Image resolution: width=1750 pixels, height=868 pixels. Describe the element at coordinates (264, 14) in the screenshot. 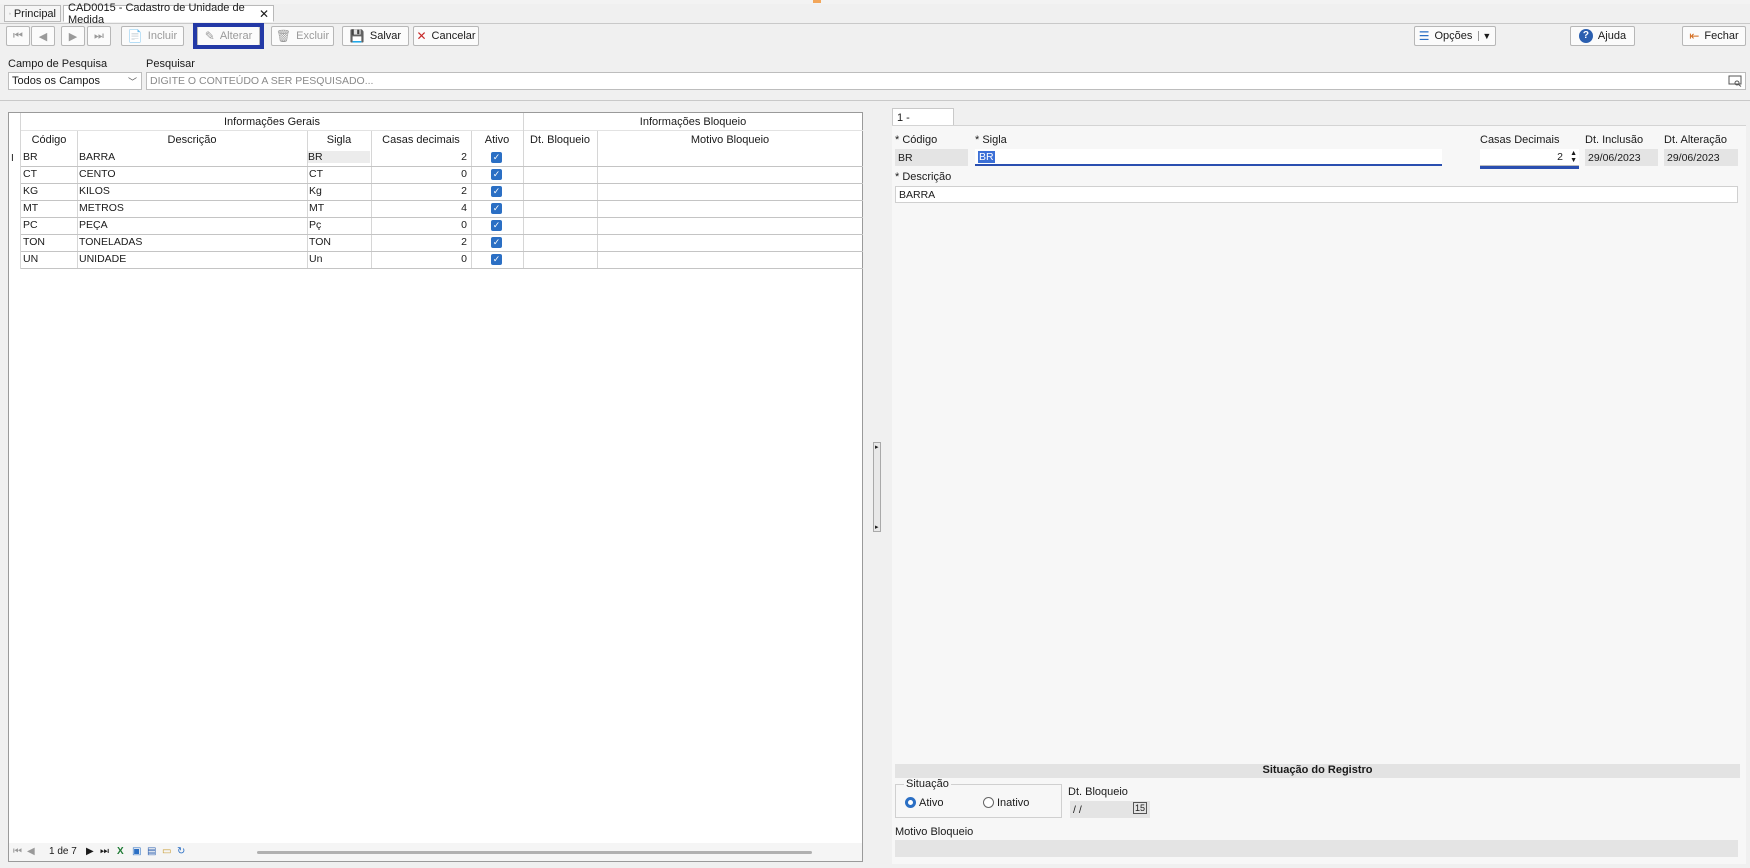

I see `close-tab-icon: ✕` at that location.